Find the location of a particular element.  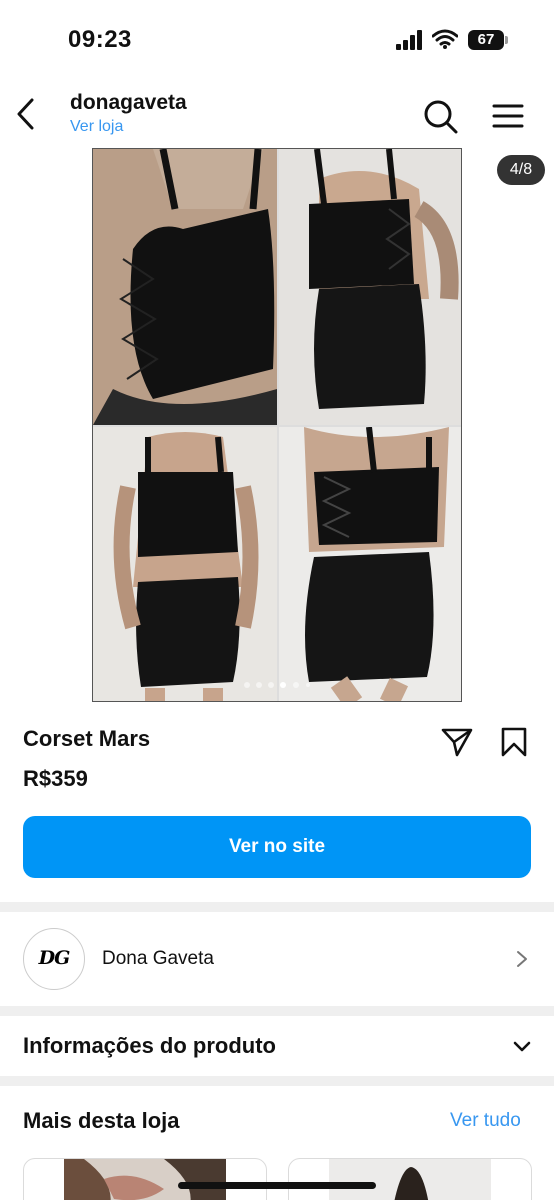

more-from-shop-title: Mais desta loja is located at coordinates (101, 1120).